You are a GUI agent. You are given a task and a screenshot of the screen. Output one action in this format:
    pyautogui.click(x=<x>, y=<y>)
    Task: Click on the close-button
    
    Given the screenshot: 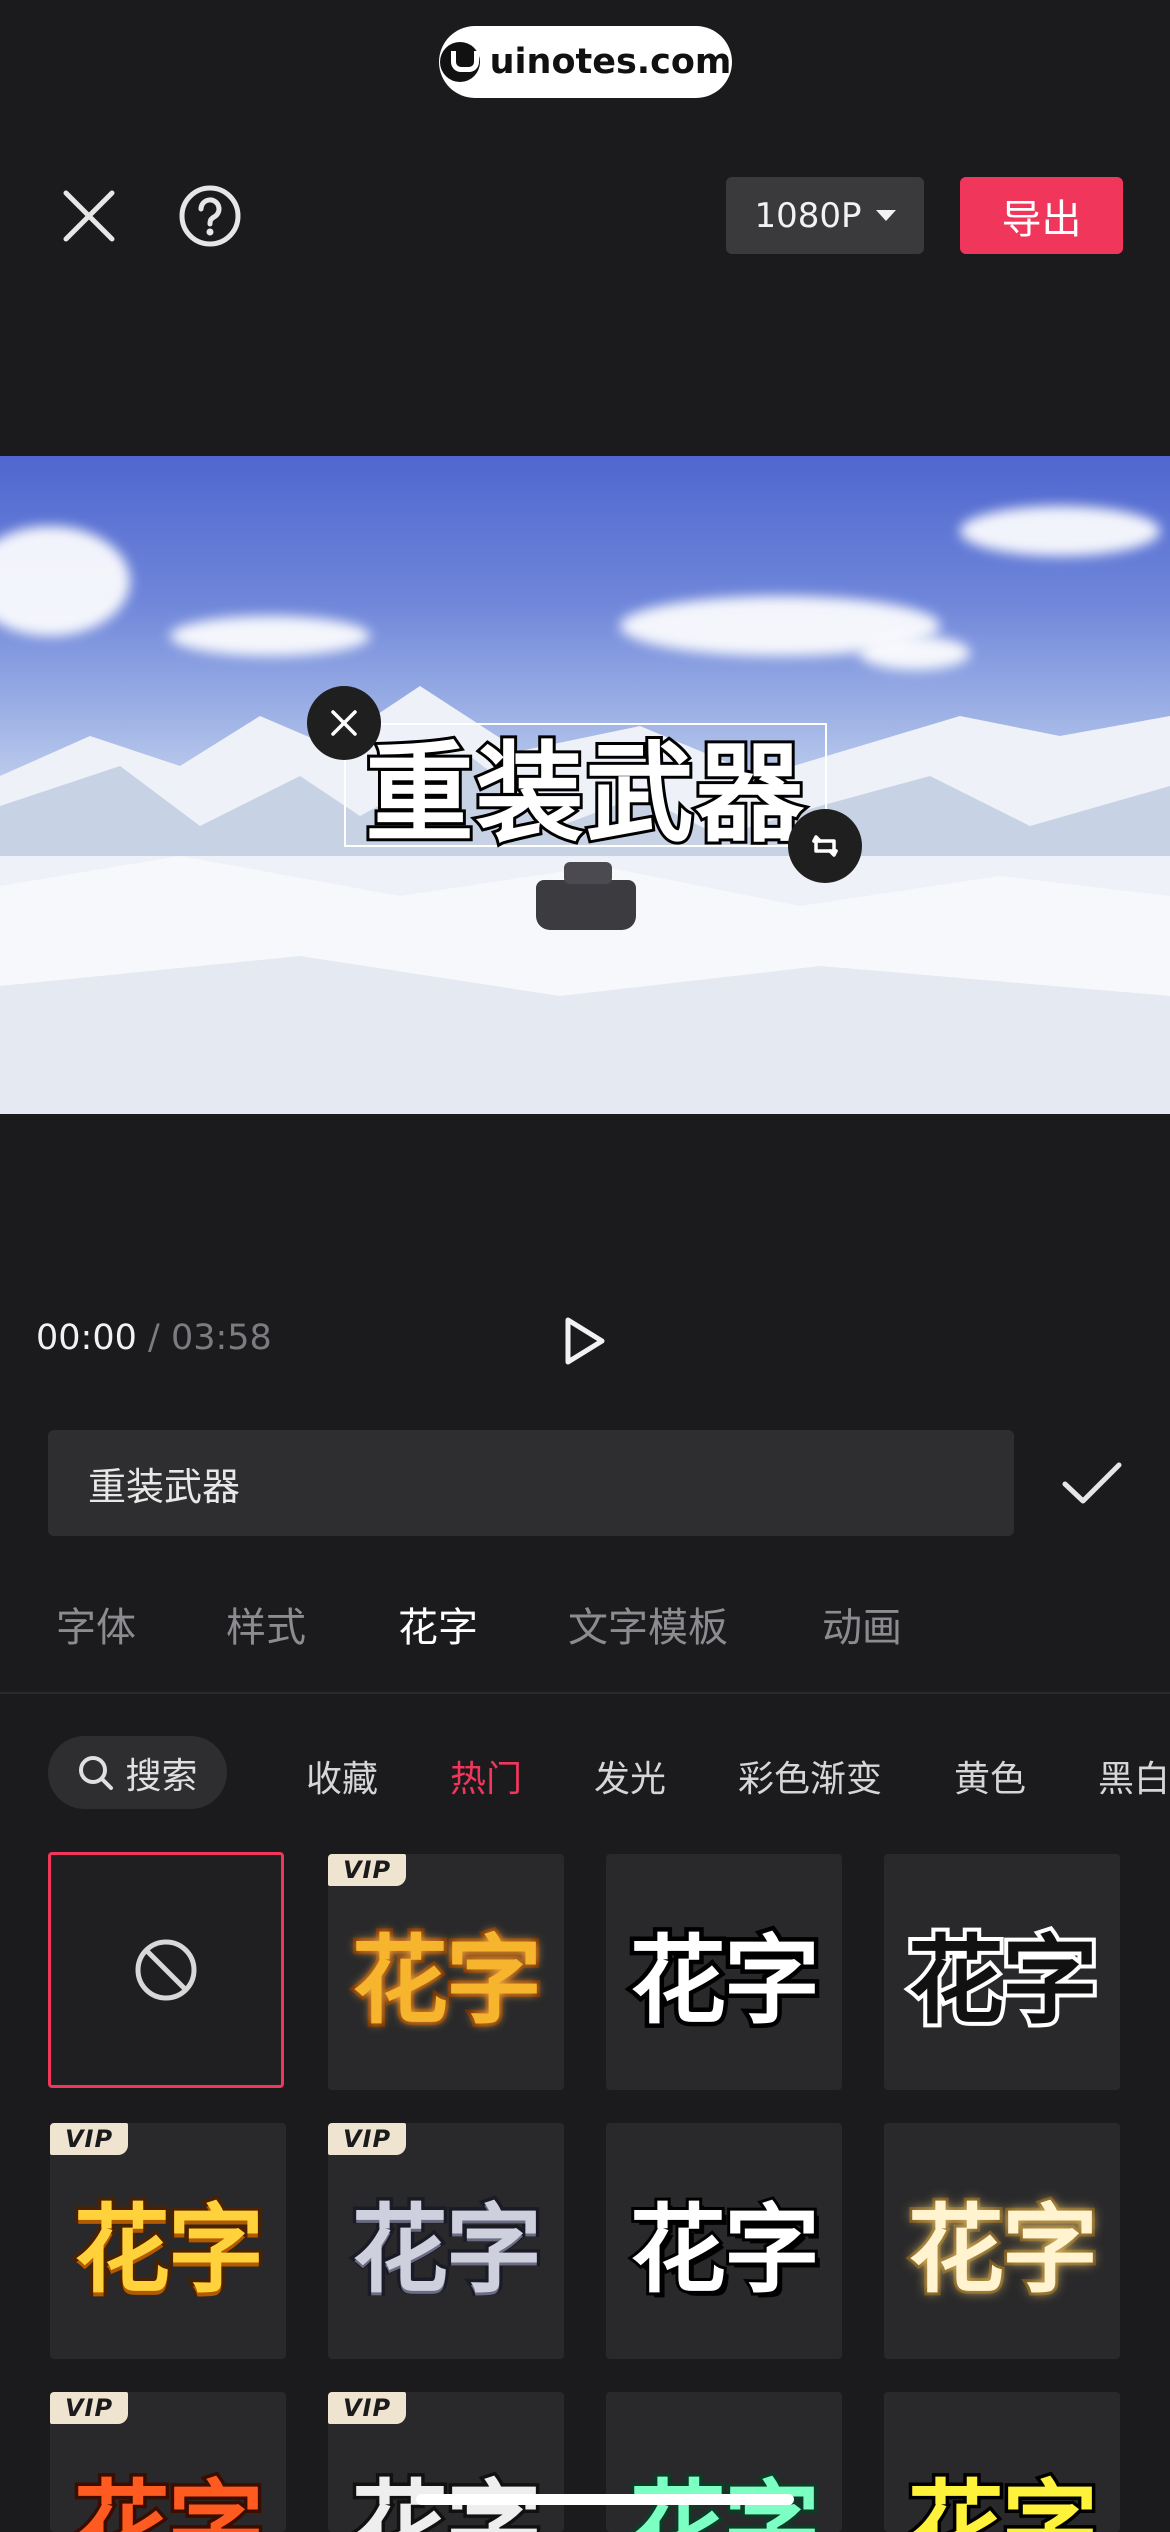 What is the action you would take?
    pyautogui.click(x=89, y=216)
    